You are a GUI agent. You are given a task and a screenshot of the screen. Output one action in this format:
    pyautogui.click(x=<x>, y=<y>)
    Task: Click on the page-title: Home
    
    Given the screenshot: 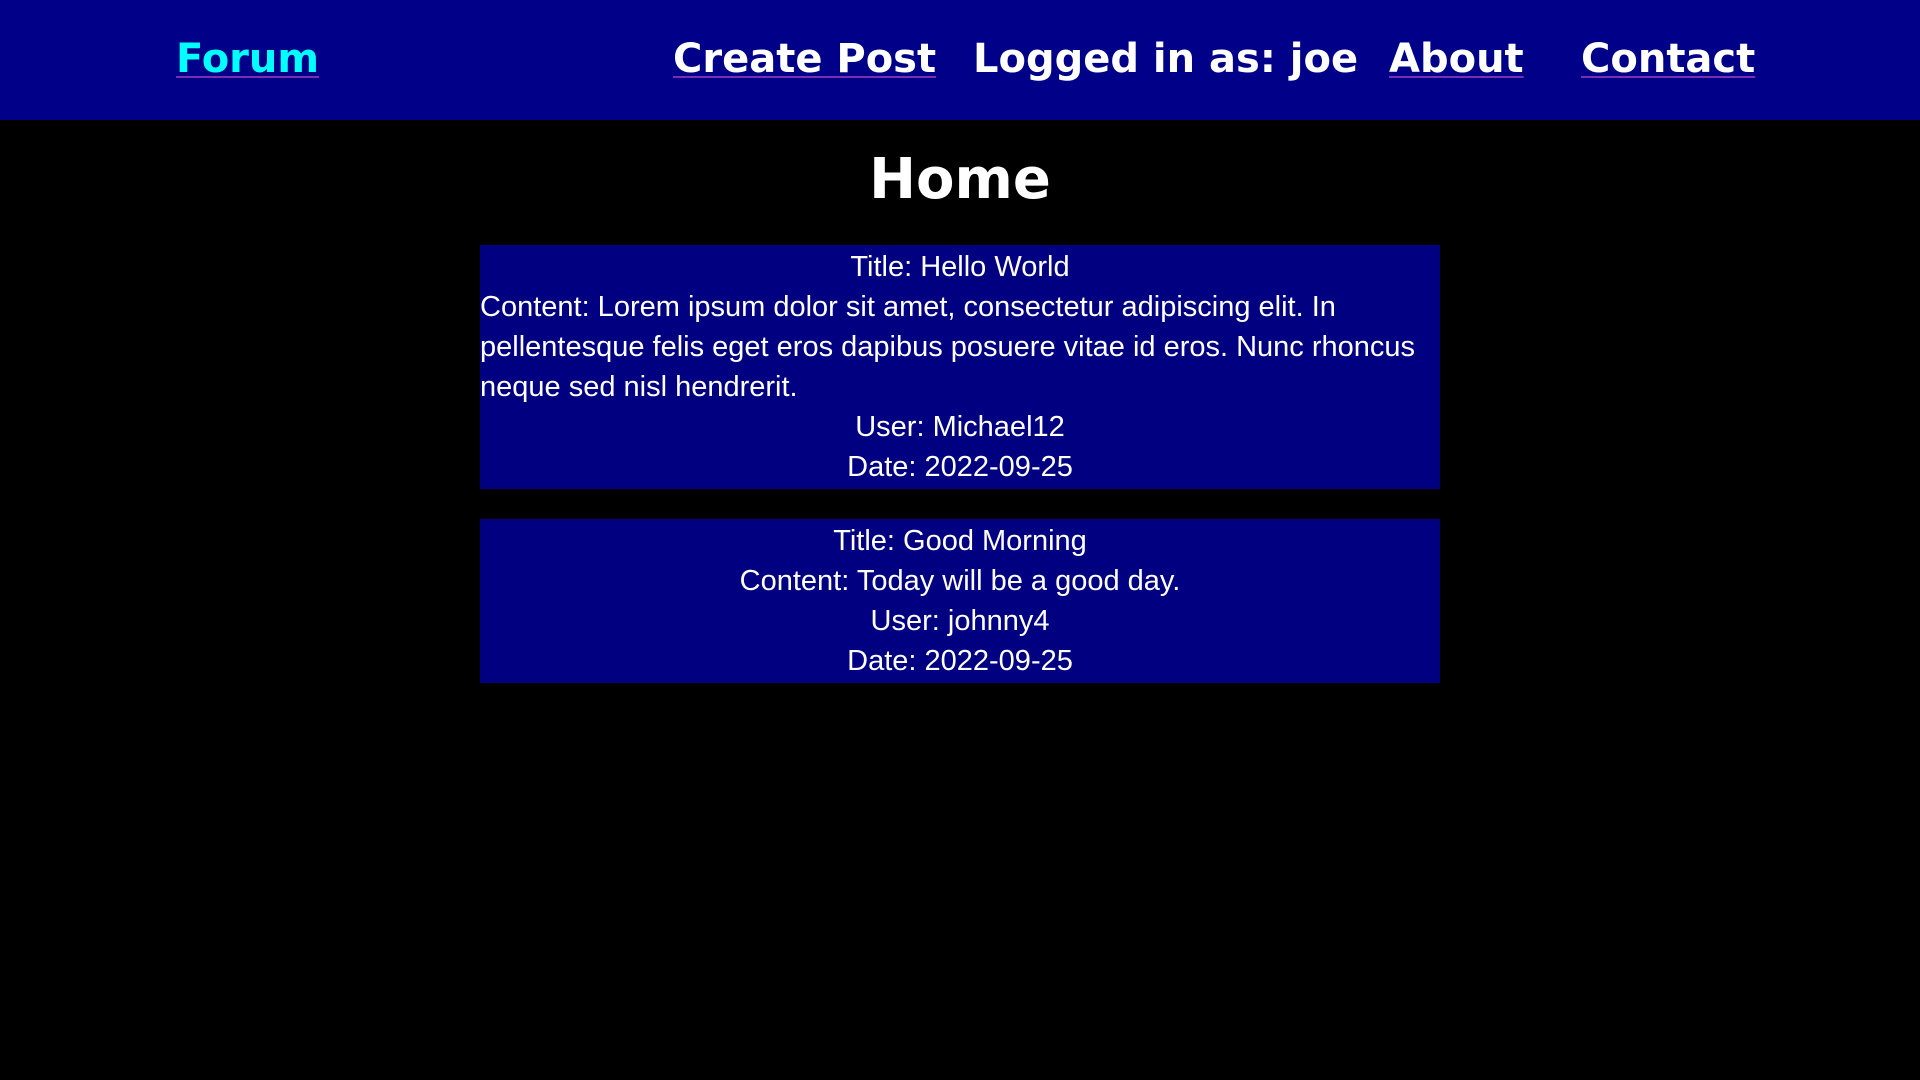 What is the action you would take?
    pyautogui.click(x=960, y=179)
    